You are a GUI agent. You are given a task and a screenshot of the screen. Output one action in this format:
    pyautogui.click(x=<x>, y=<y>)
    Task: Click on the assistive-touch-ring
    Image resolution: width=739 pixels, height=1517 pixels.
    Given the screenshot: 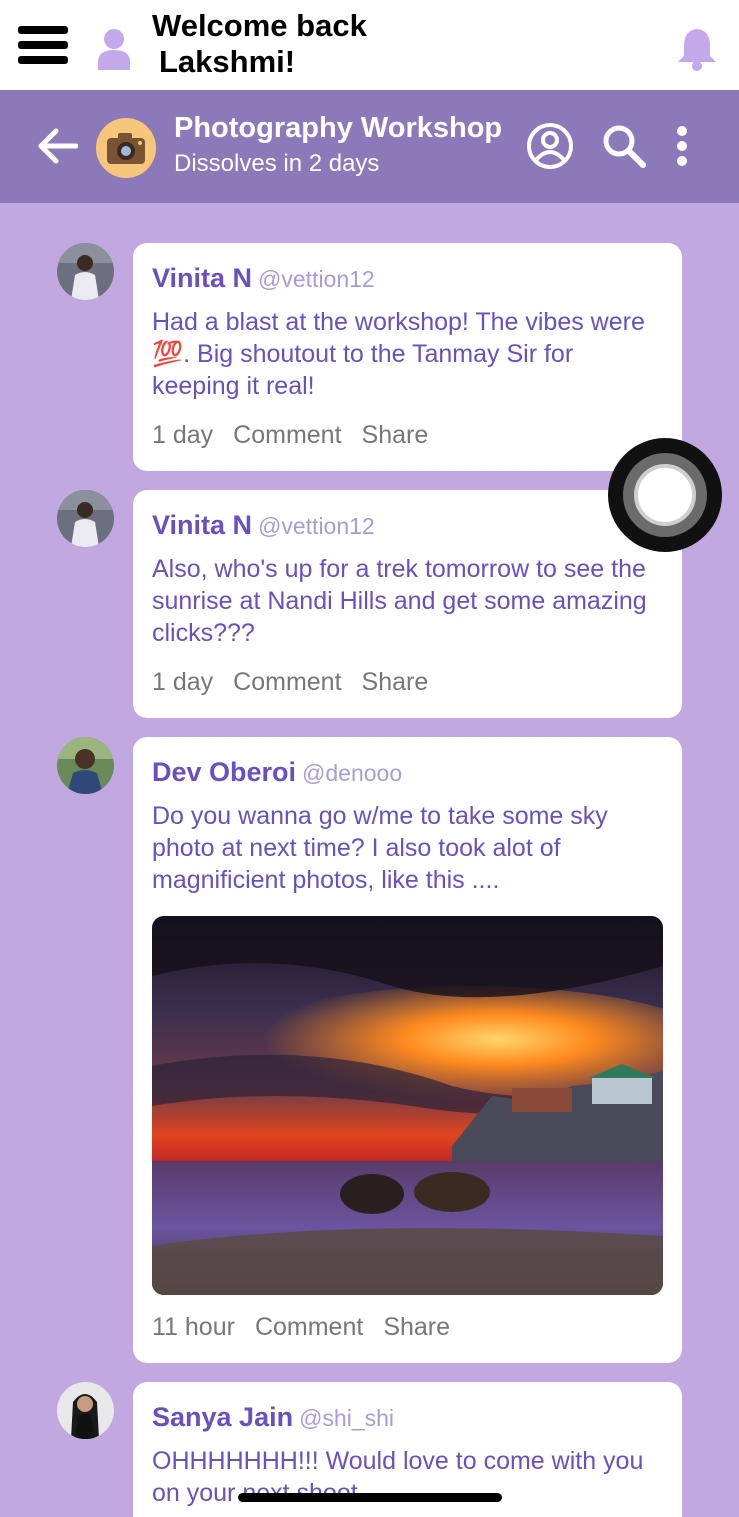 What is the action you would take?
    pyautogui.click(x=665, y=495)
    